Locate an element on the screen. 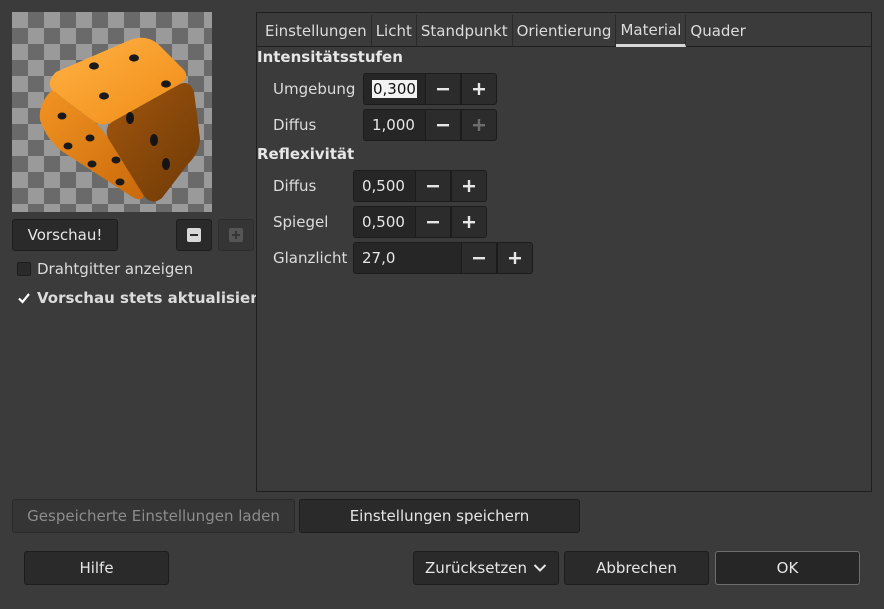 The image size is (884, 609). specular-decrement-button is located at coordinates (433, 222).